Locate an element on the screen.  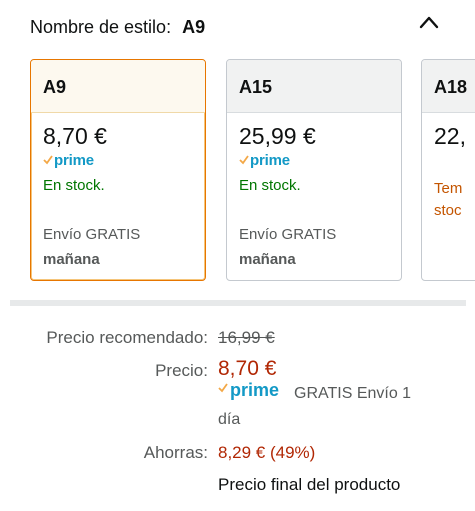
chevron-up-icon is located at coordinates (429, 22).